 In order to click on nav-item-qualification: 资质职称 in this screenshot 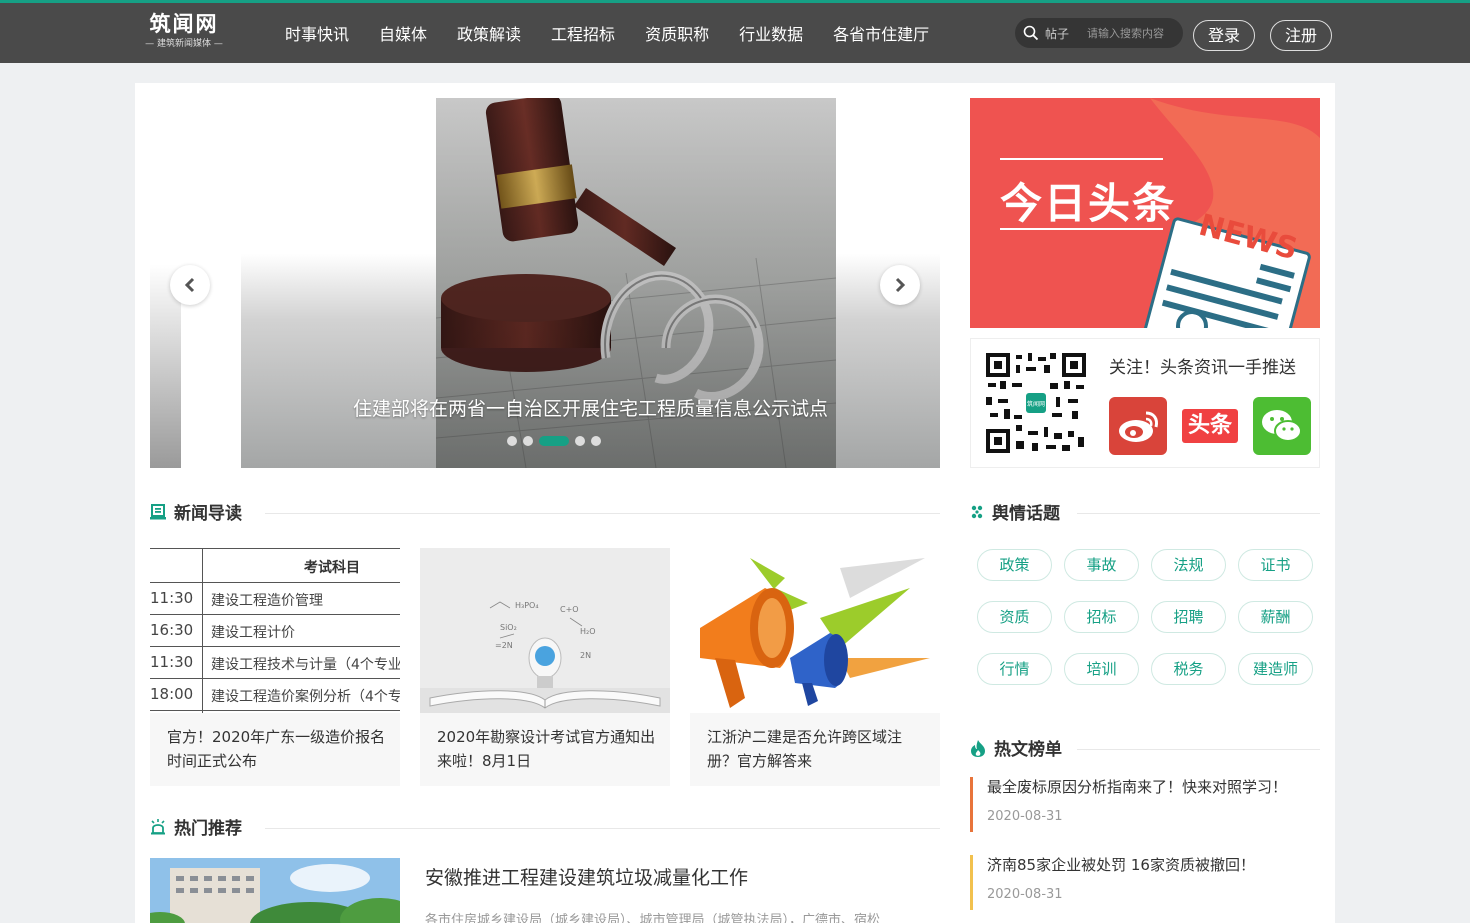, I will do `click(677, 33)`.